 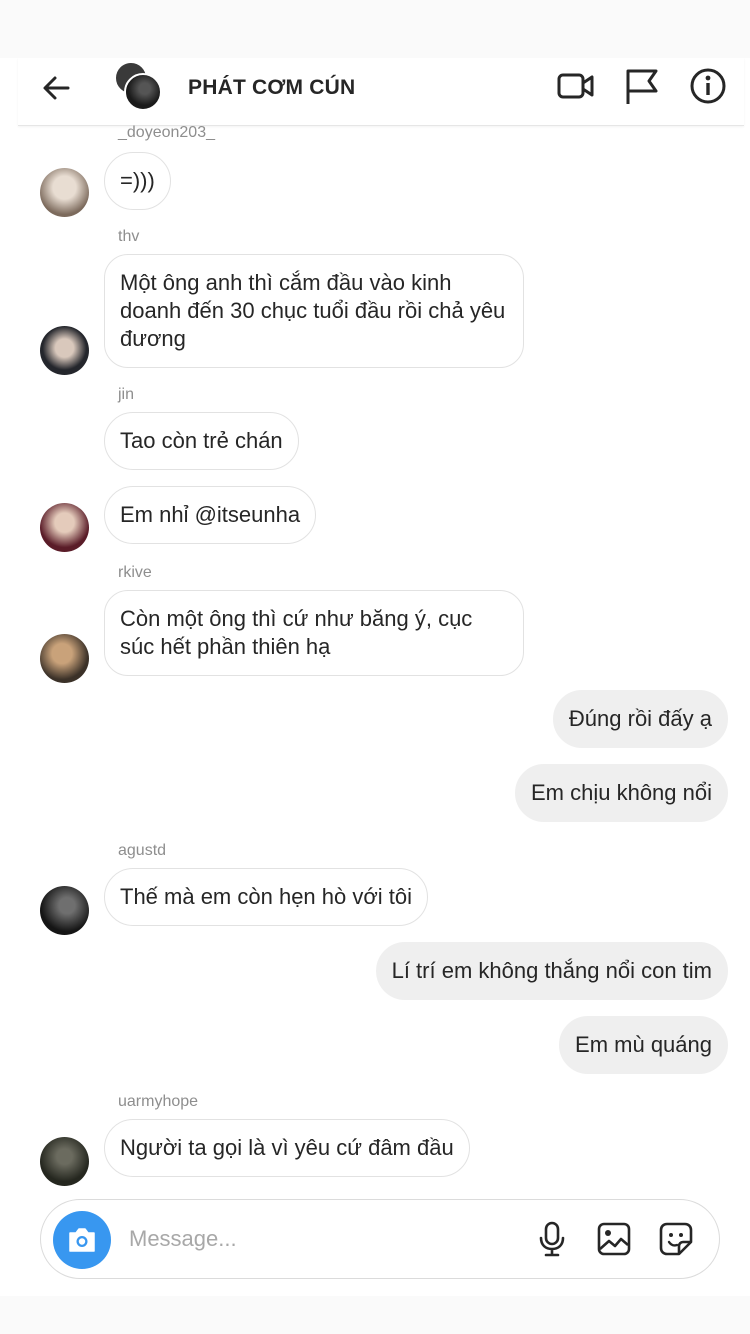 I want to click on chat-header: PHÁT CƠM CÚN, so click(x=381, y=92).